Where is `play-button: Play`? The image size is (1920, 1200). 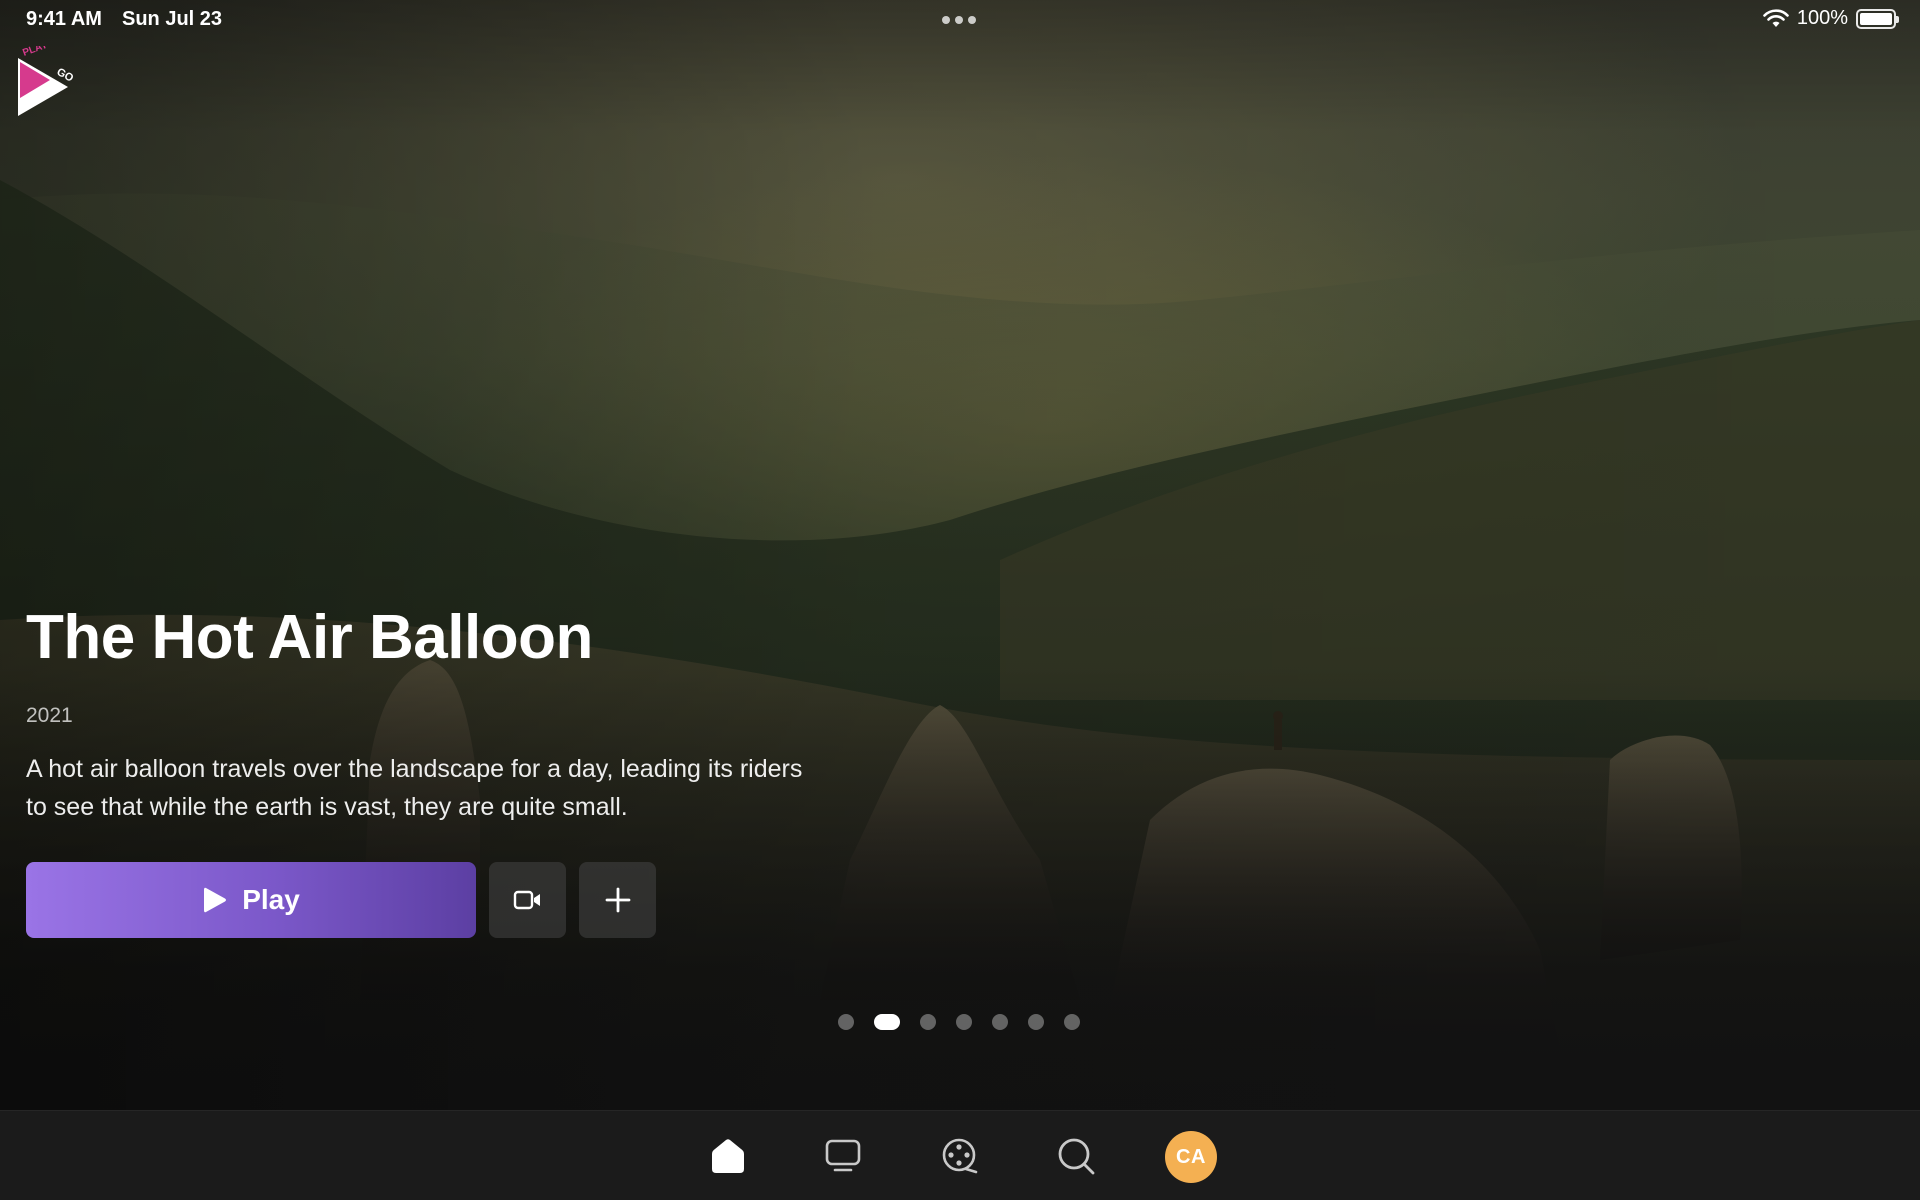 play-button: Play is located at coordinates (251, 900).